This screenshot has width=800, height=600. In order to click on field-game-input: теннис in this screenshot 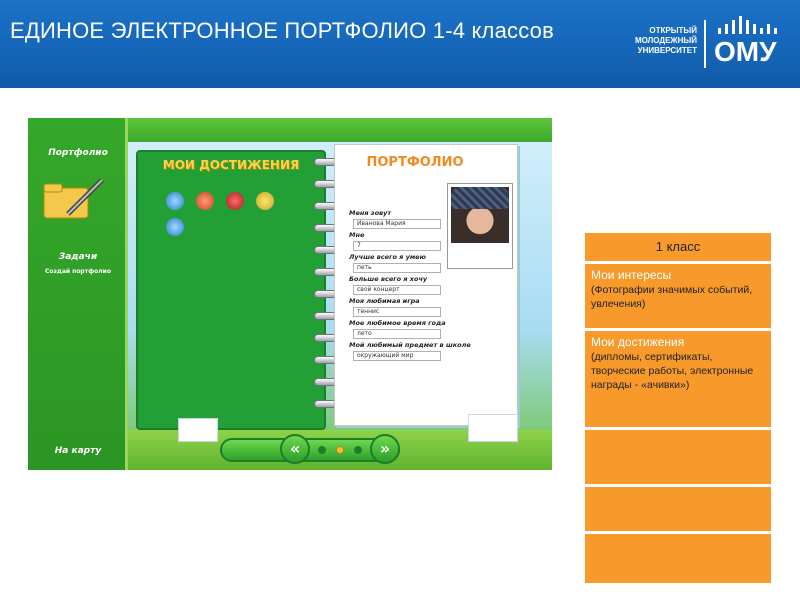, I will do `click(397, 312)`.